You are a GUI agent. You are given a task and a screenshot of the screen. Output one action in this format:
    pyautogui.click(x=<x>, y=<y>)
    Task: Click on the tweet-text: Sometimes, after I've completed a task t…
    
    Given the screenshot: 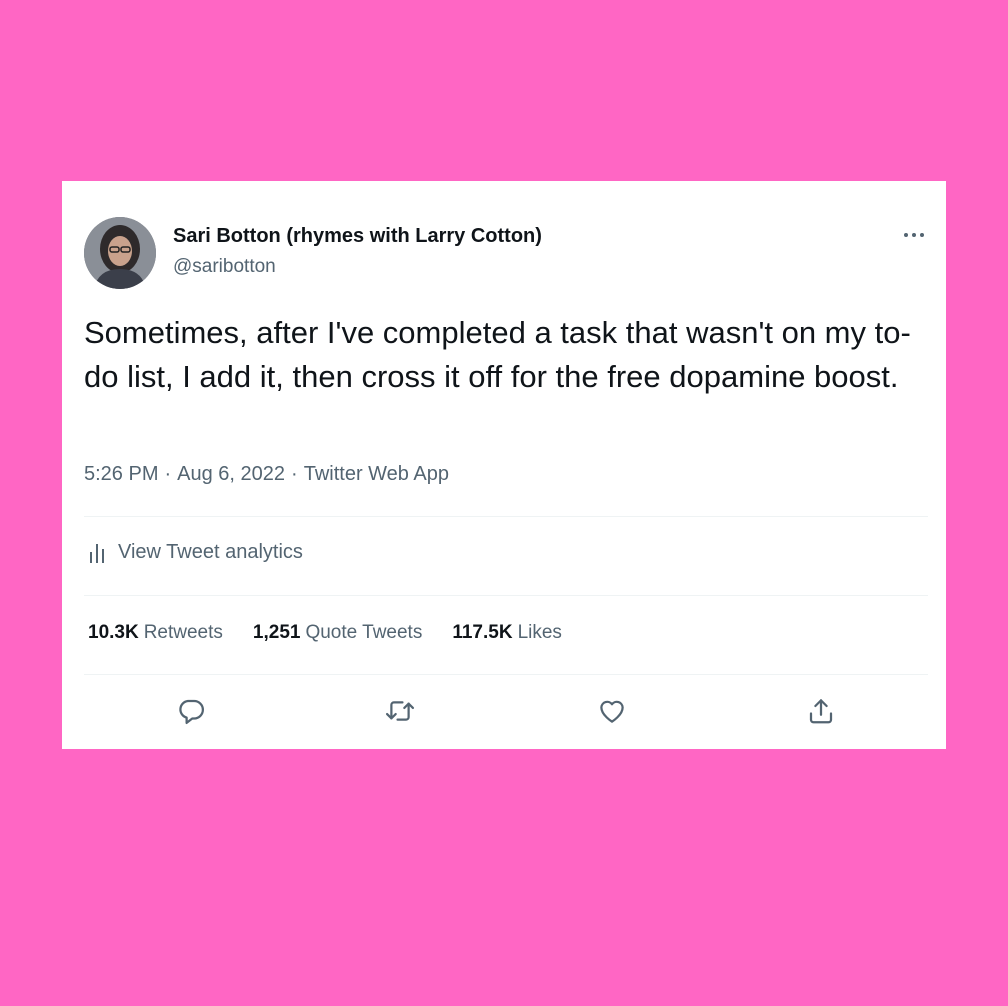 What is the action you would take?
    pyautogui.click(x=497, y=354)
    